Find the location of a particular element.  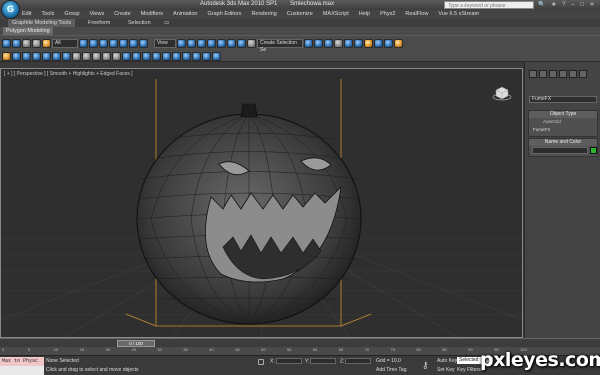

snaps-toggle-icon is located at coordinates (211, 43).